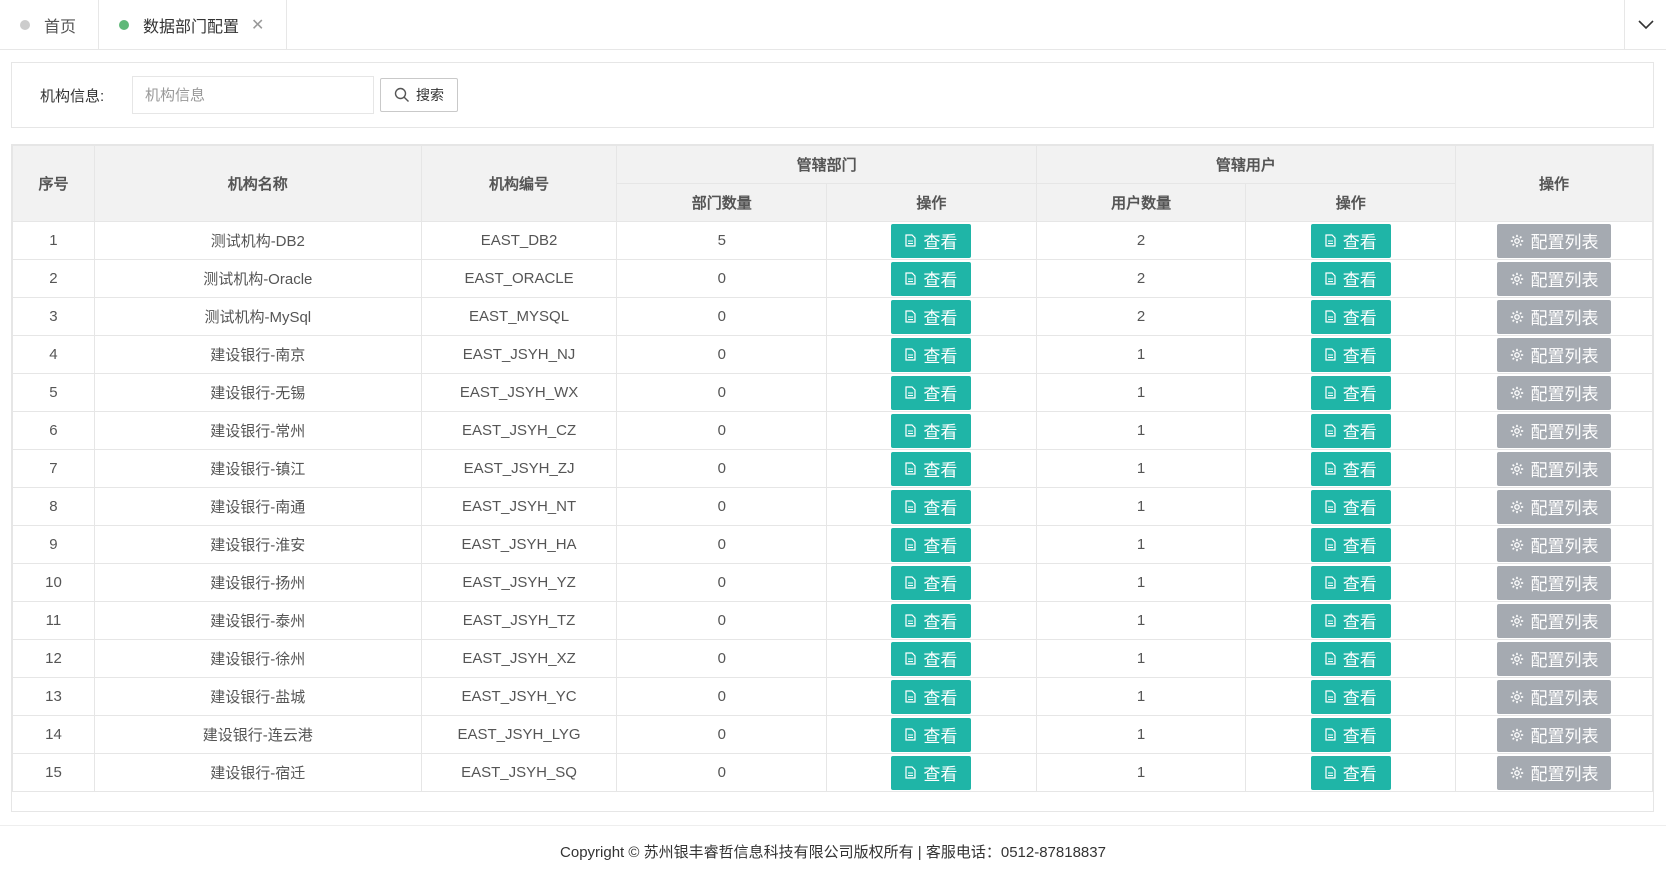 Image resolution: width=1666 pixels, height=876 pixels. Describe the element at coordinates (519, 772) in the screenshot. I see `cell-org-code: EAST_JSYH_SQ` at that location.